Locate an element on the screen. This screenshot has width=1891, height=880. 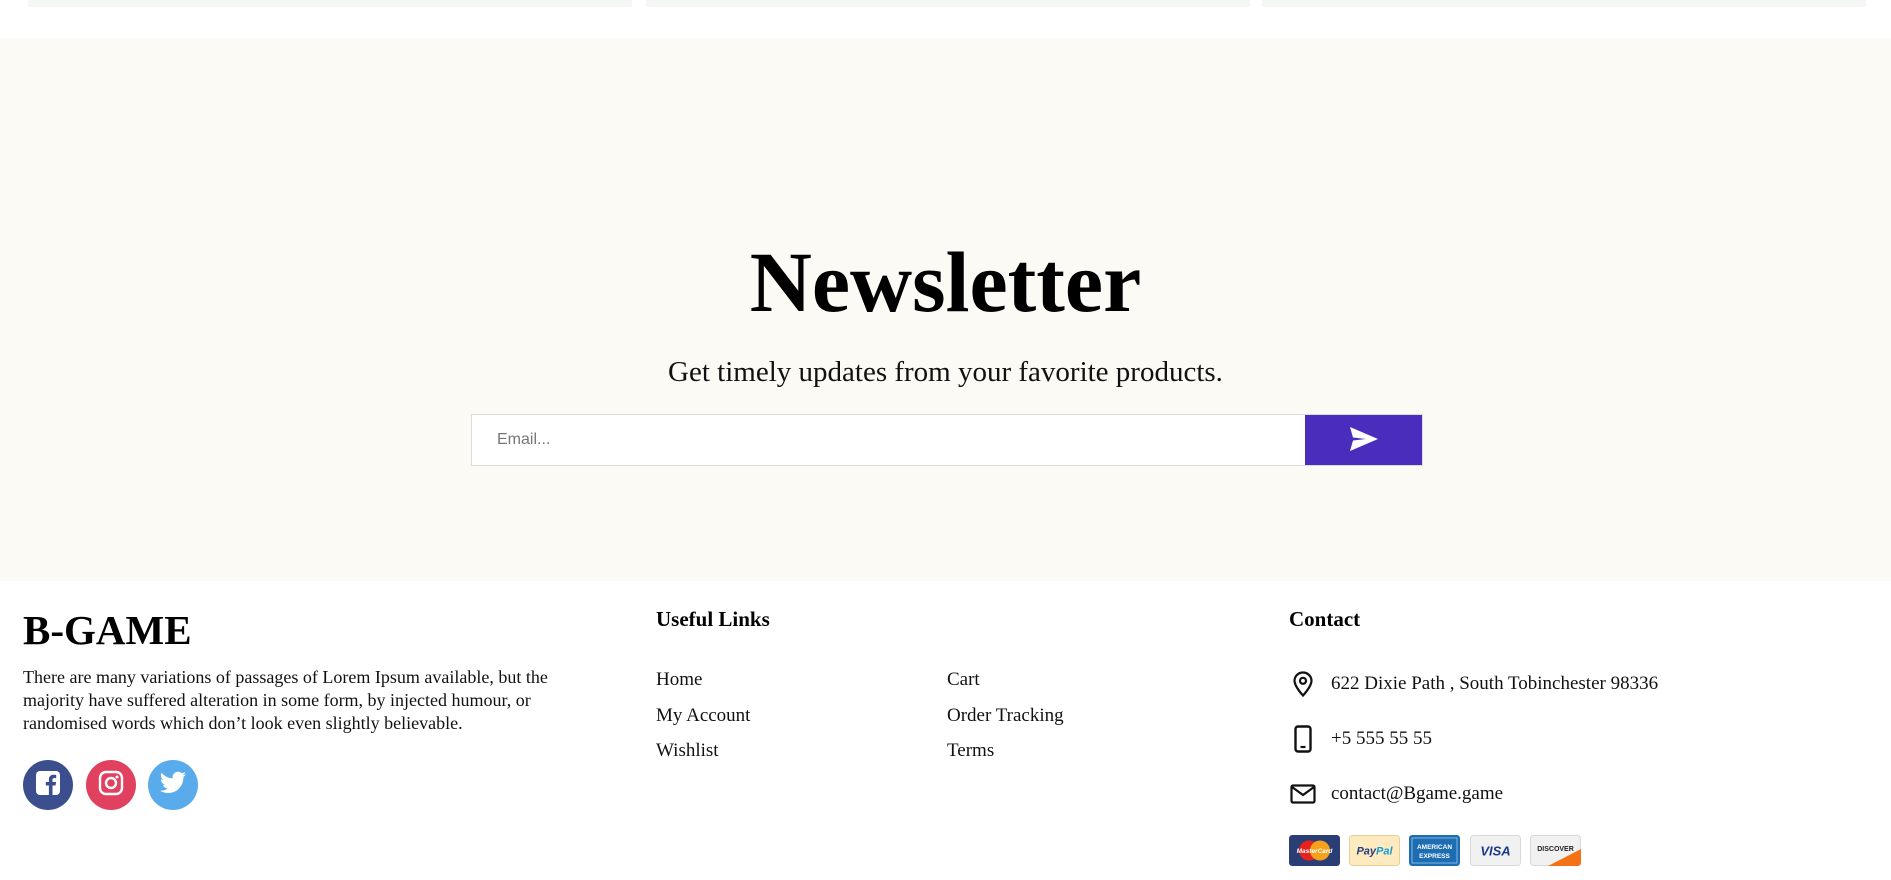
paypal-icon: PayPal is located at coordinates (1374, 850).